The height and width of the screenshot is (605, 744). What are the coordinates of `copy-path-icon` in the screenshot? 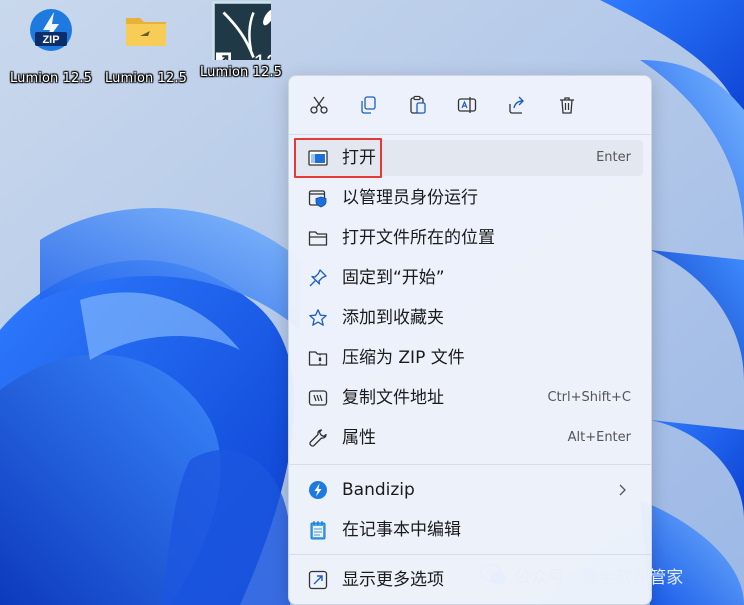 It's located at (318, 398).